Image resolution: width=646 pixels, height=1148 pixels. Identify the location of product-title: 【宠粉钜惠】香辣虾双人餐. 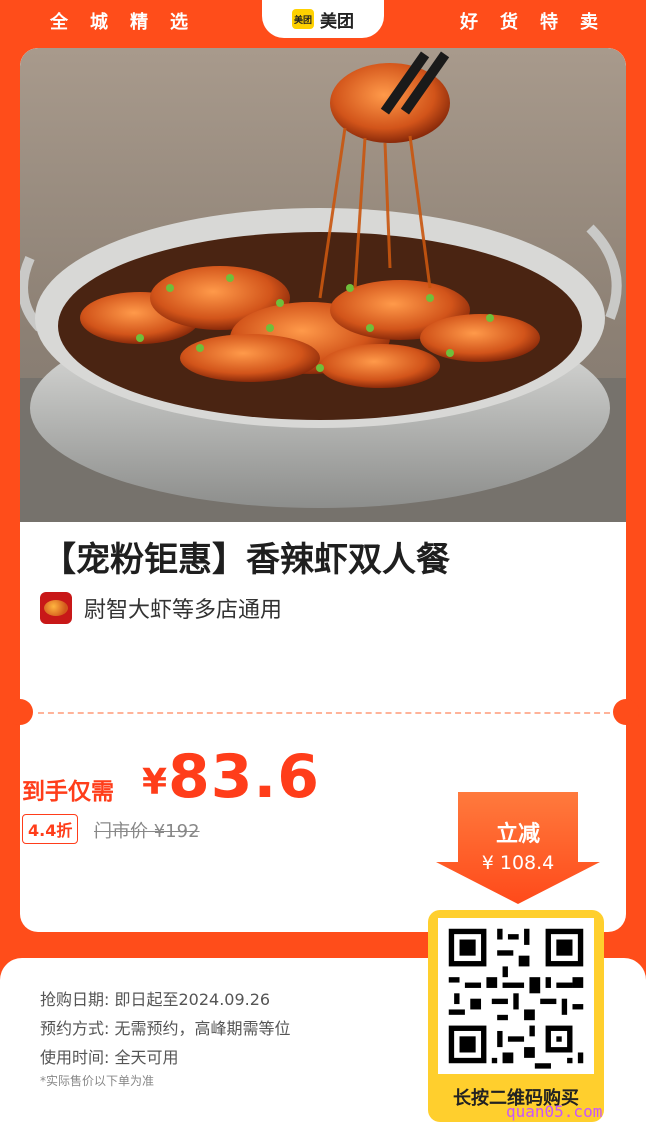
(246, 560).